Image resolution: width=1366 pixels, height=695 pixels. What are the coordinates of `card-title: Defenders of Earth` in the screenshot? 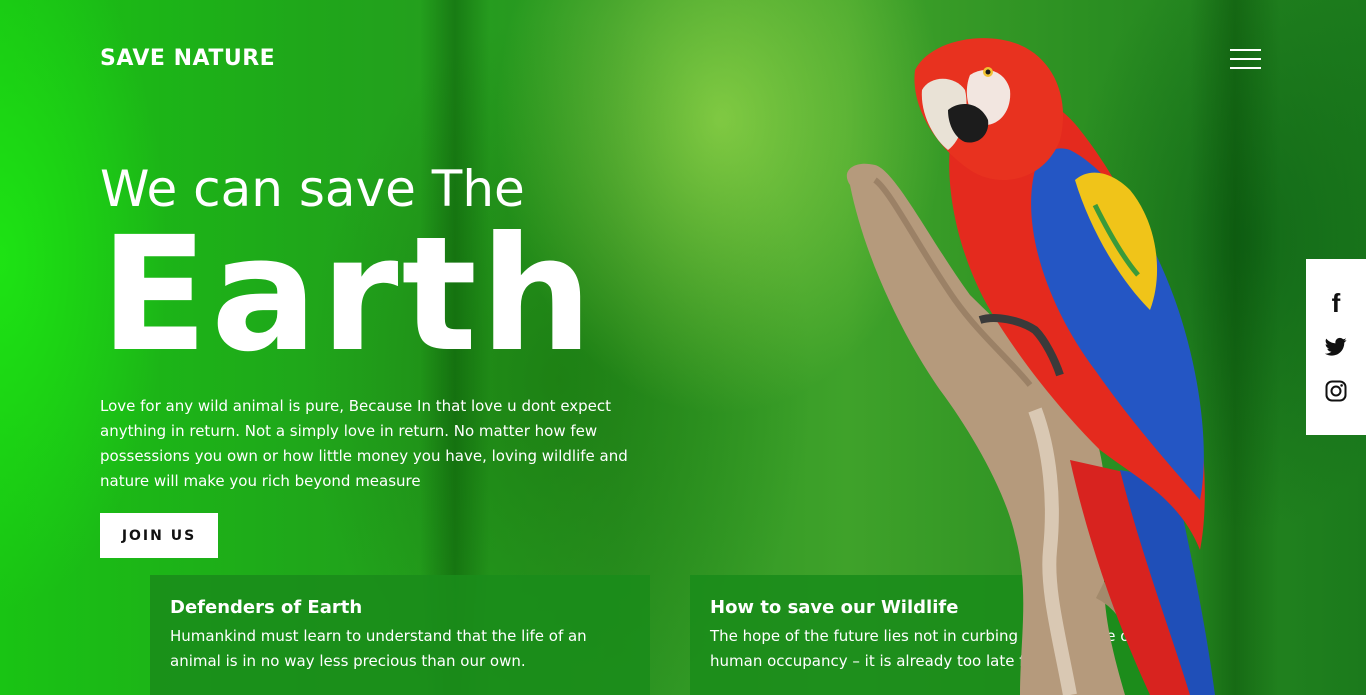 It's located at (266, 607).